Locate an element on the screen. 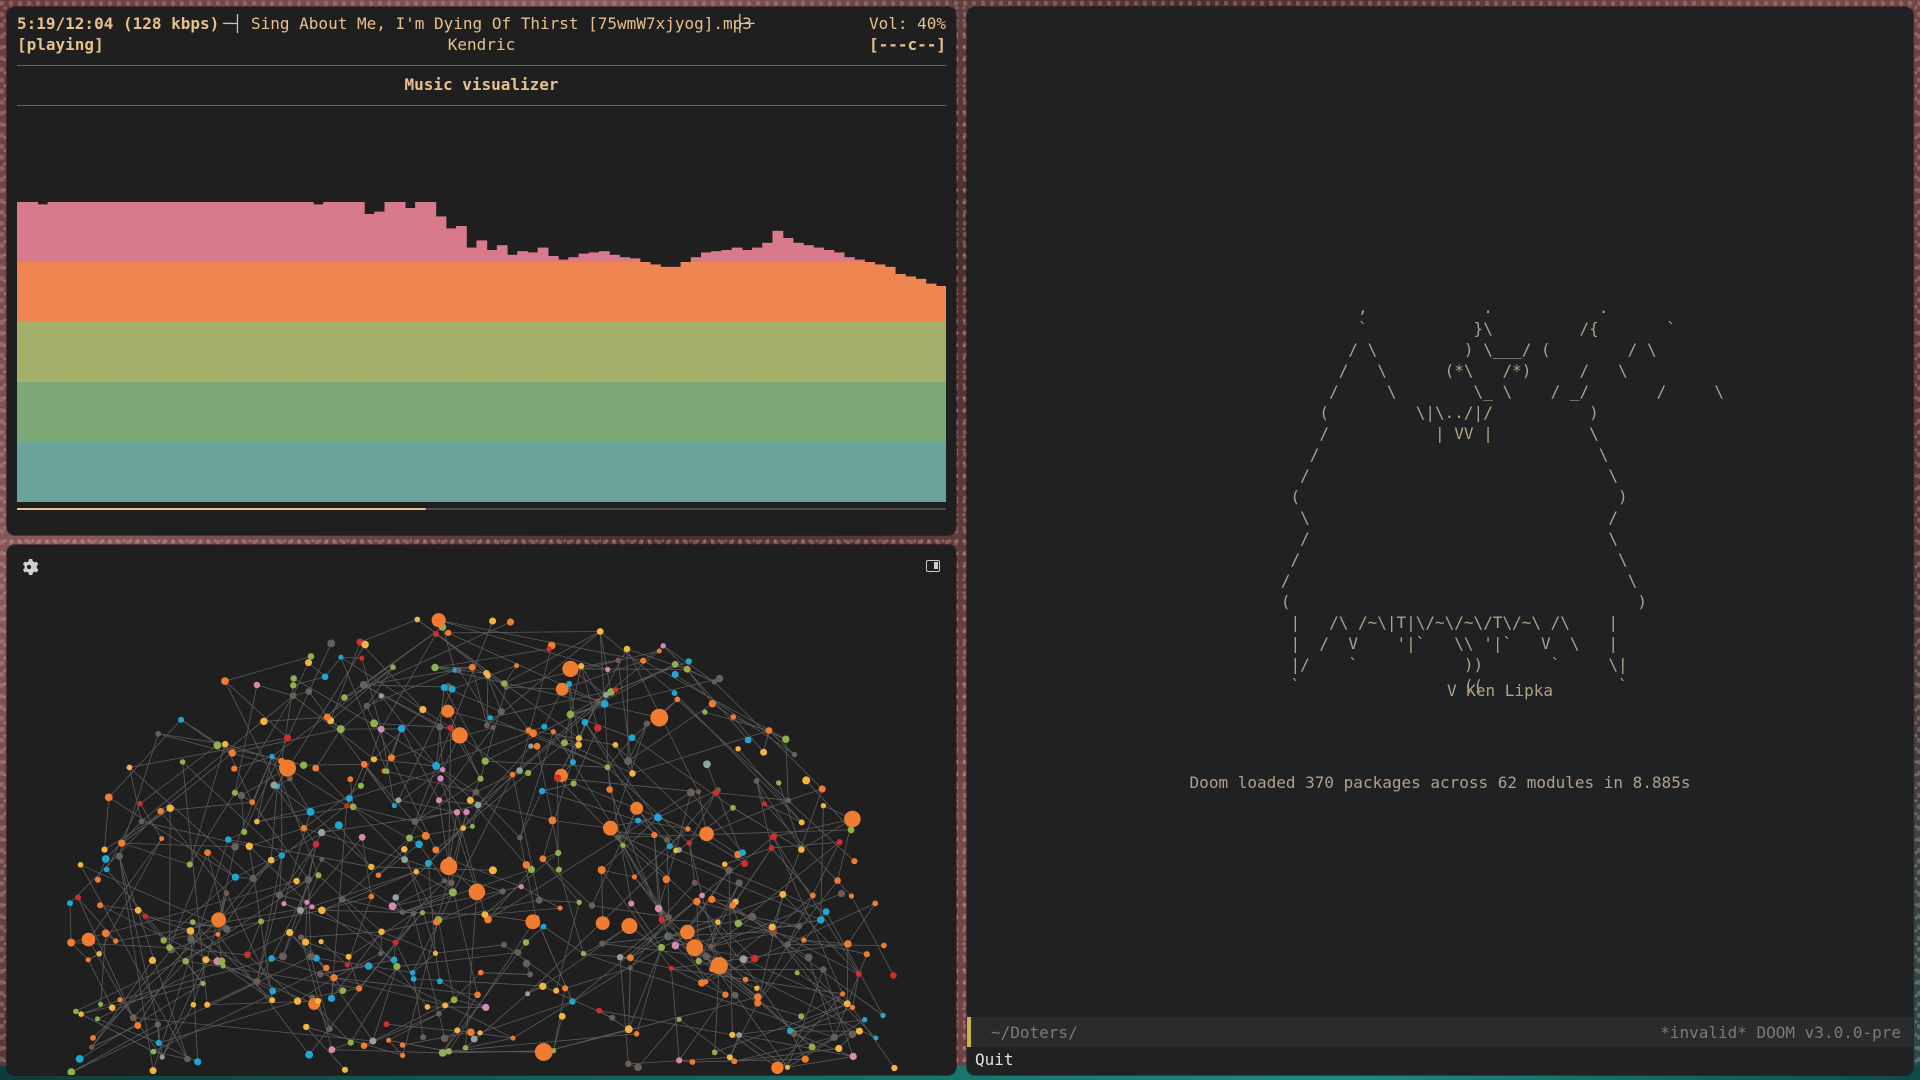 The width and height of the screenshot is (1920, 1080). minibuffer: Quit is located at coordinates (994, 1059).